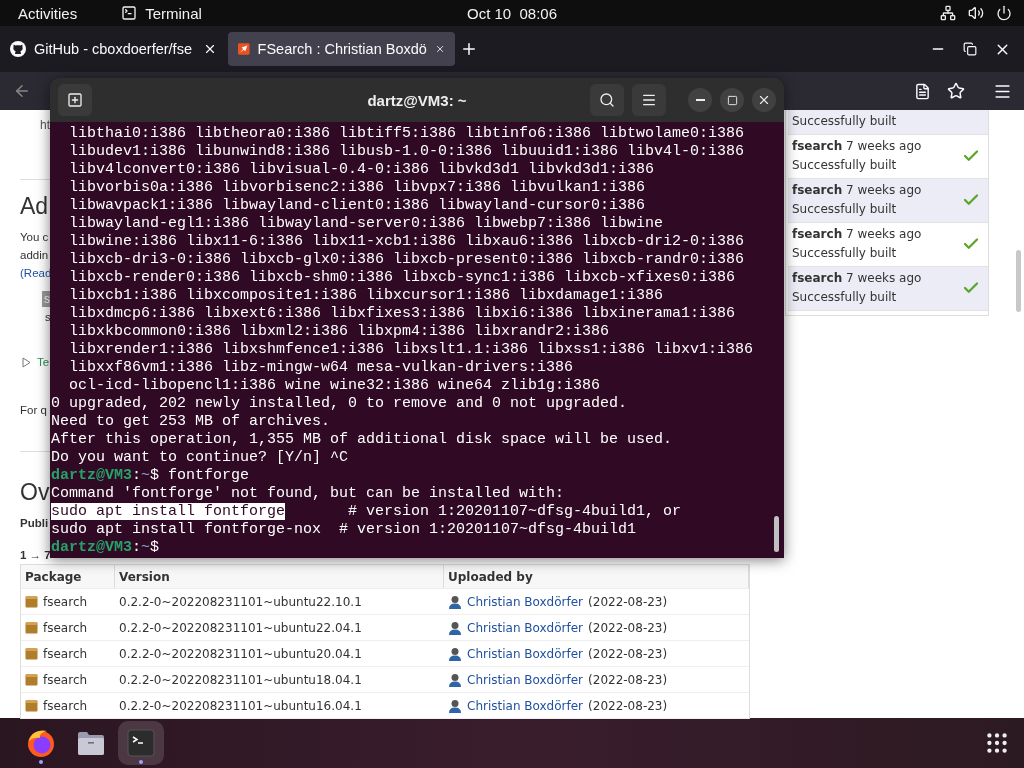 This screenshot has width=1024, height=768. What do you see at coordinates (240, 705) in the screenshot?
I see `version-cell-text: 0.2.2-0~202208231101~ubuntu16.04.1` at bounding box center [240, 705].